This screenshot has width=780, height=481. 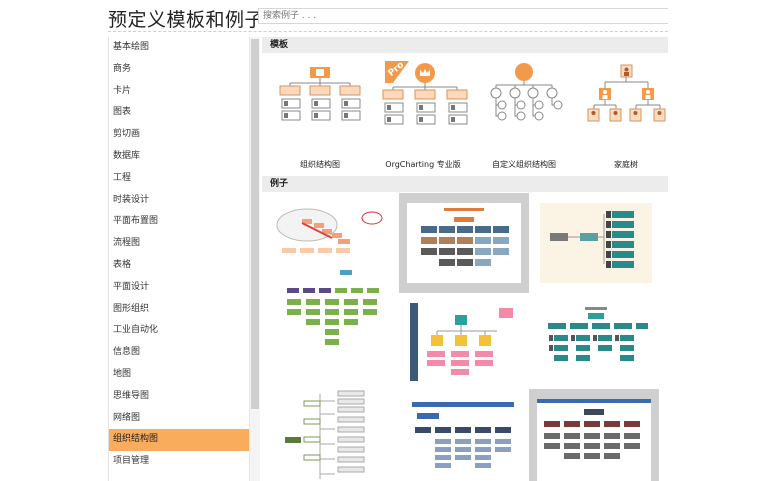 I want to click on search-input, so click(x=463, y=16).